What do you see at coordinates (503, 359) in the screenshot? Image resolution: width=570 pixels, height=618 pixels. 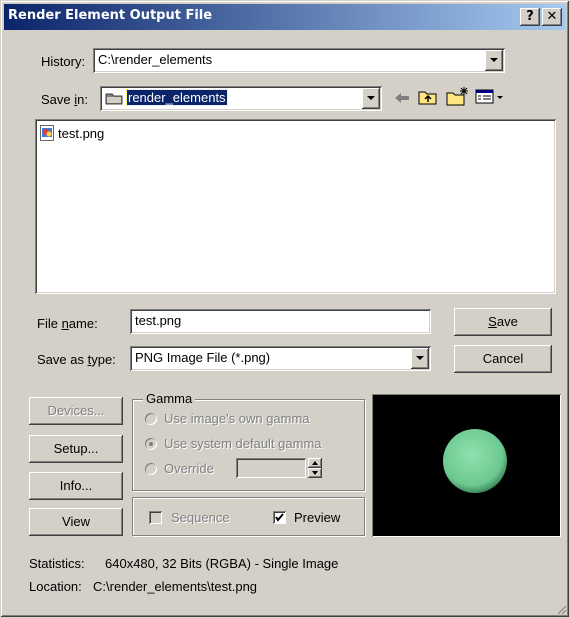 I see `cancel-button: Cancel` at bounding box center [503, 359].